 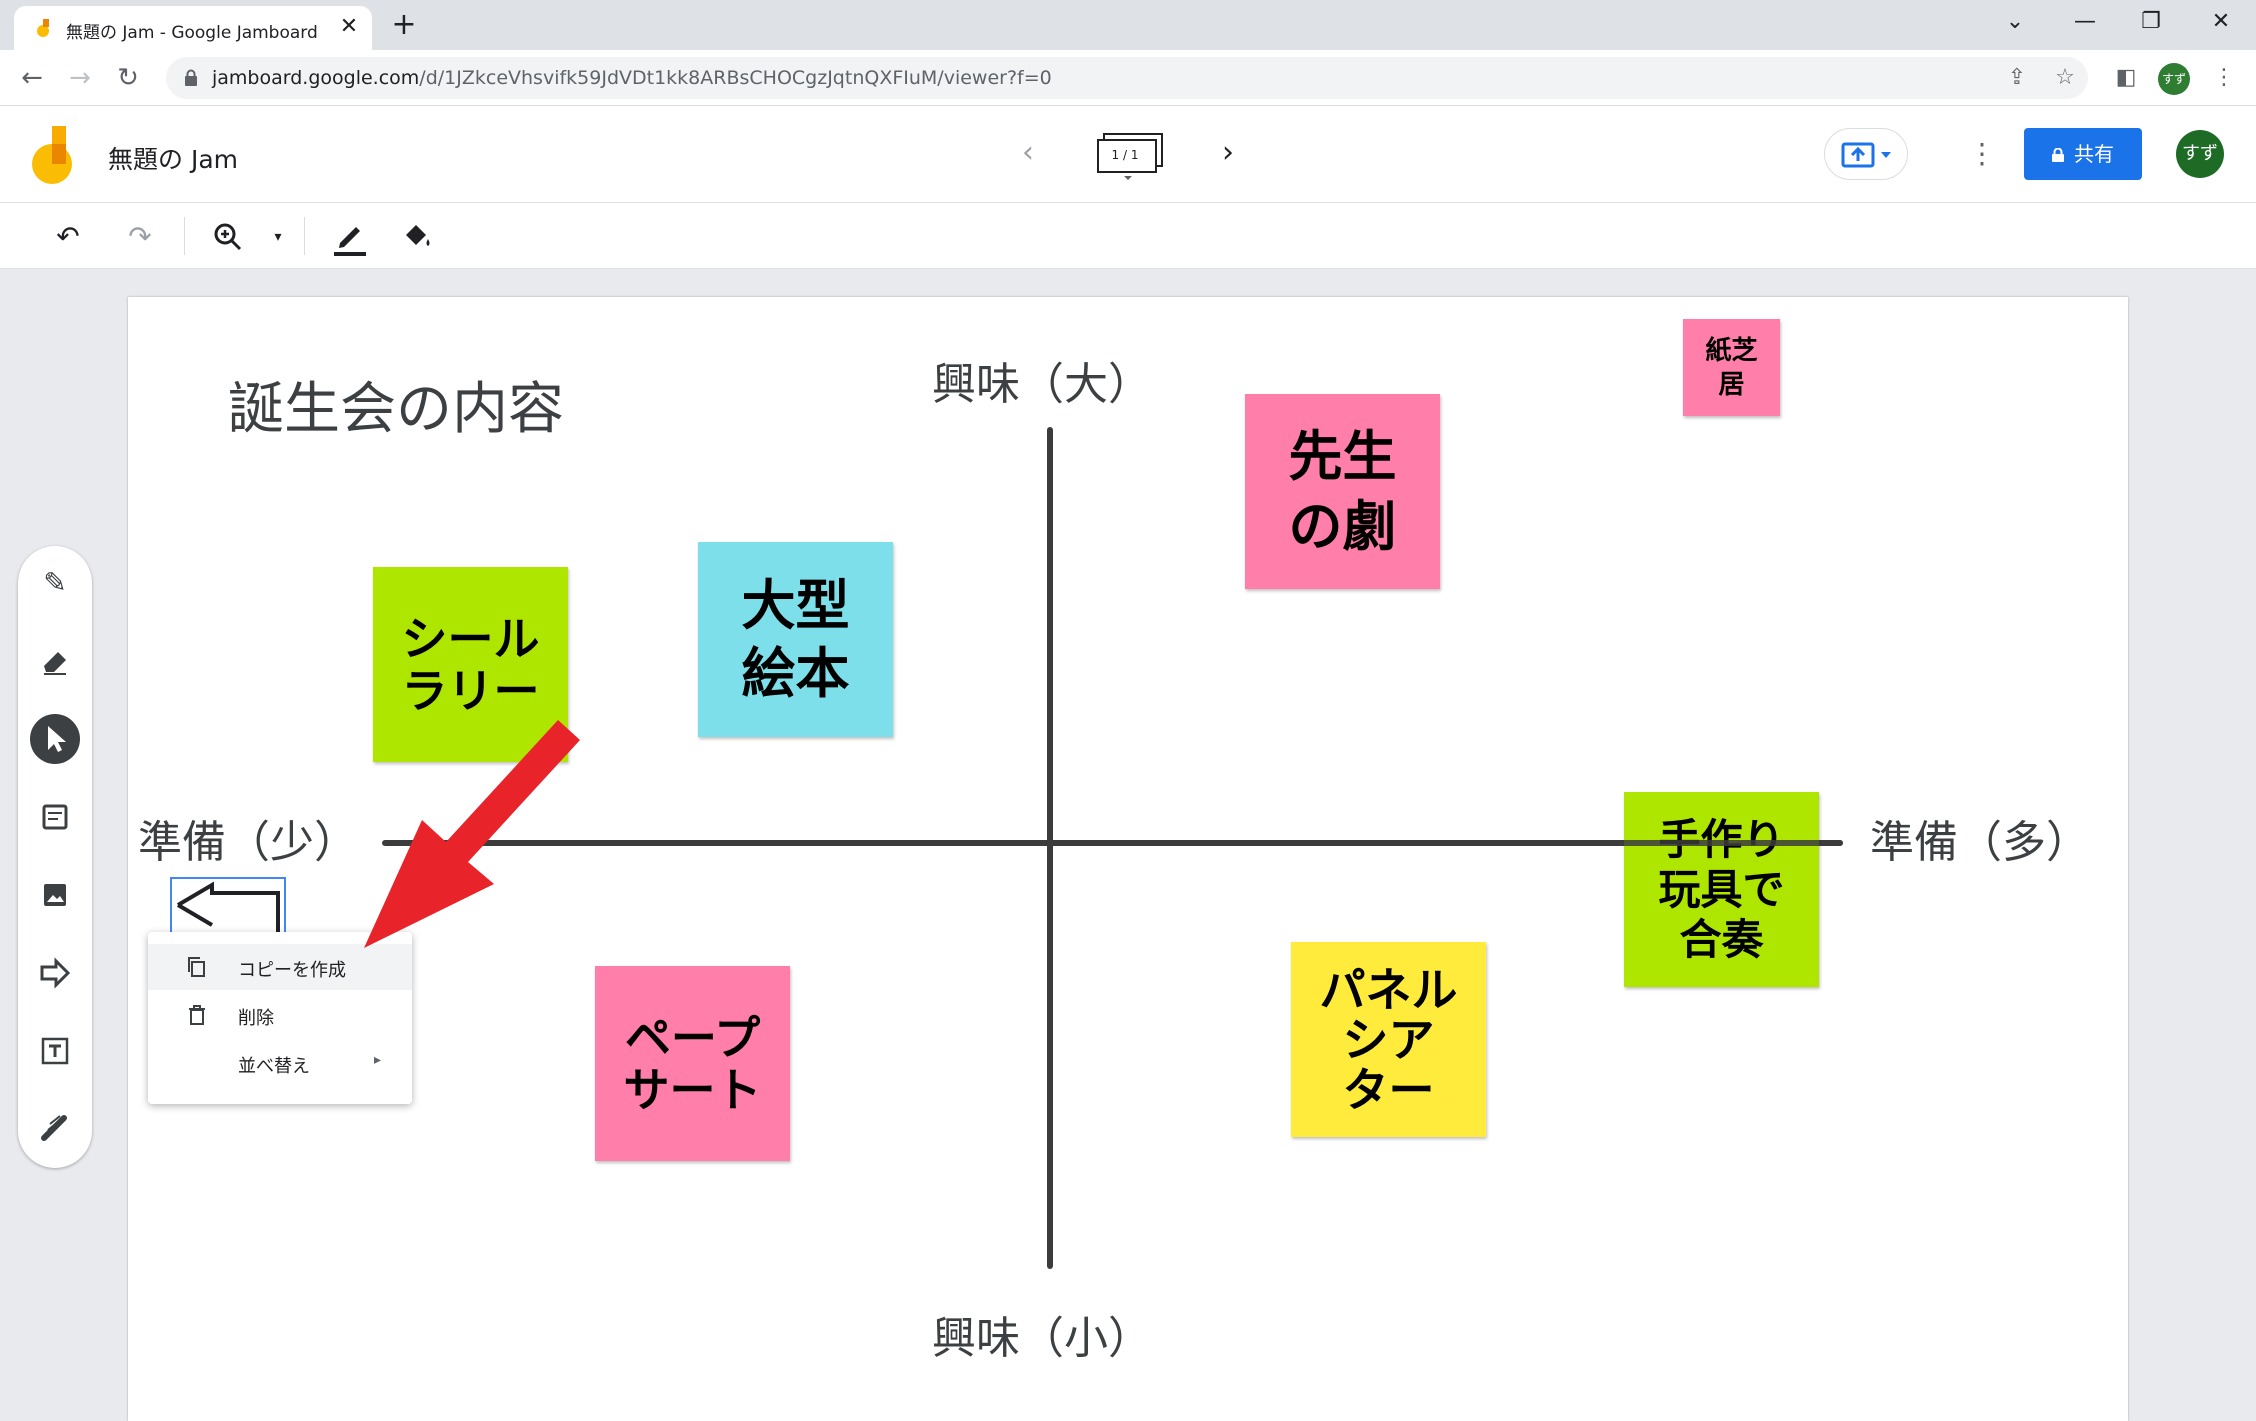 What do you see at coordinates (1721, 843) in the screenshot?
I see `axis-overlay` at bounding box center [1721, 843].